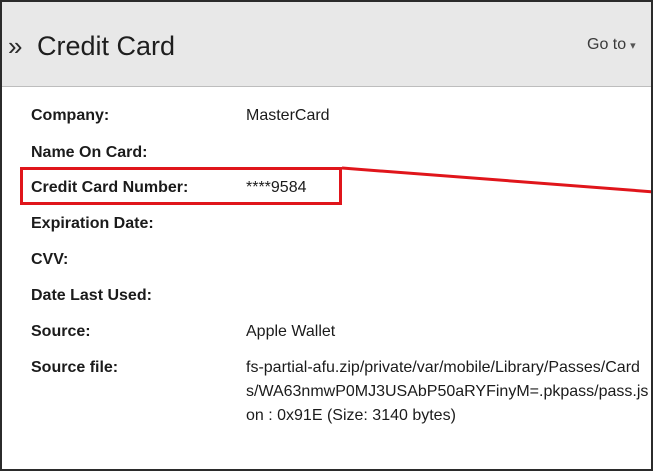 The height and width of the screenshot is (471, 653). Describe the element at coordinates (496, 180) in the screenshot. I see `callout-line` at that location.